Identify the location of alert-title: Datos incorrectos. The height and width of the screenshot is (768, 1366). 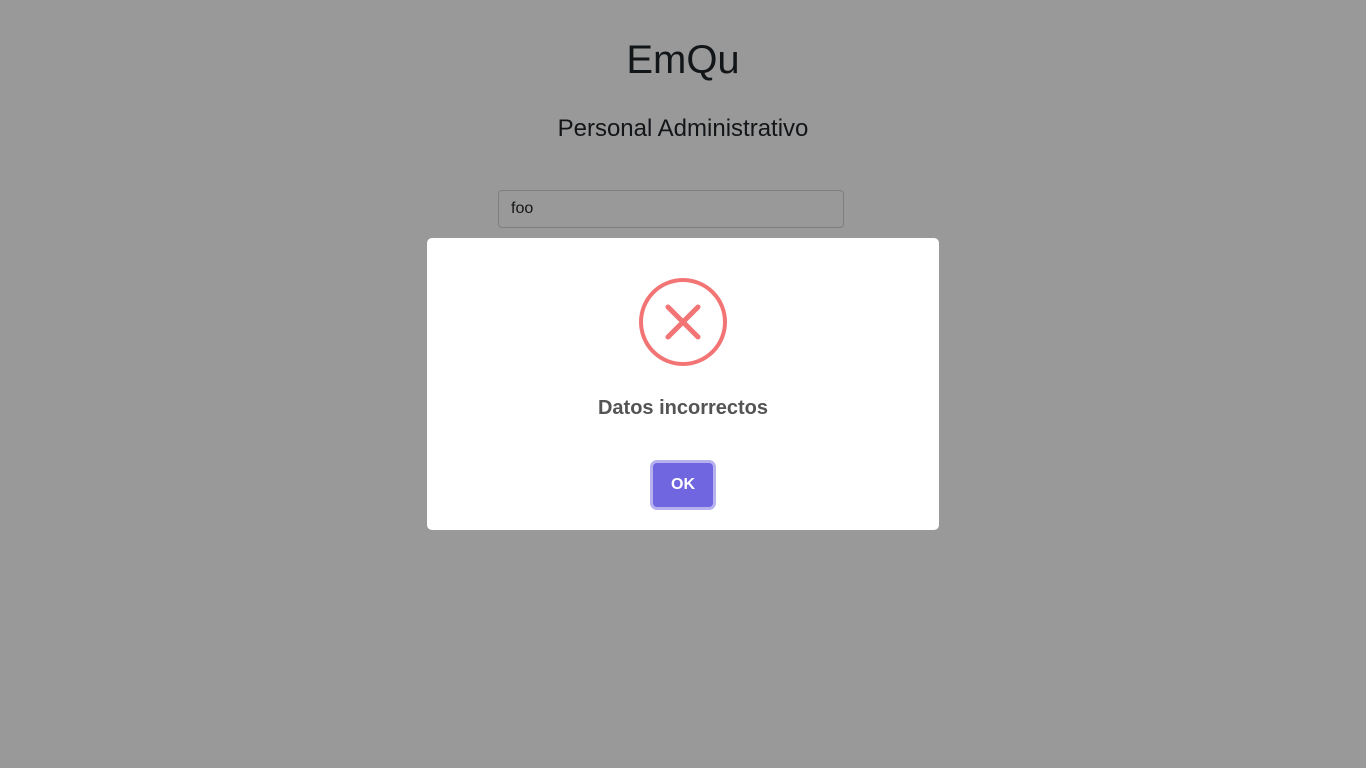
(683, 408).